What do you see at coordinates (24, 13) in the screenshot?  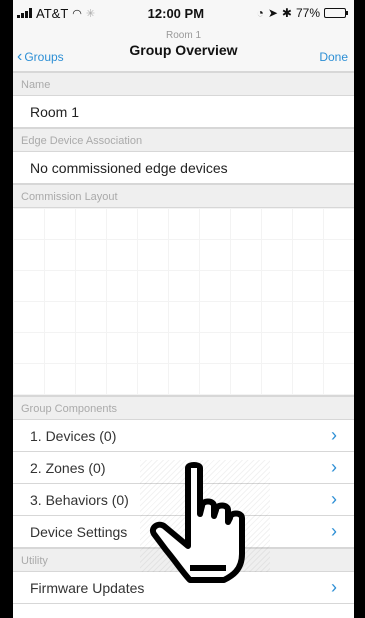 I see `signal-icon` at bounding box center [24, 13].